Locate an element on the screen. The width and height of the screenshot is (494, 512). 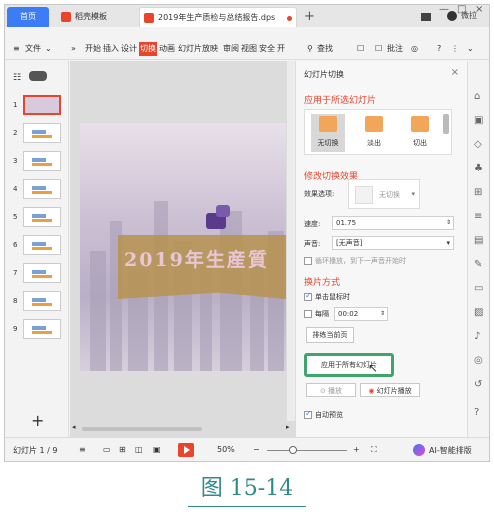
audio-icon: ♪ is located at coordinates (477, 336).